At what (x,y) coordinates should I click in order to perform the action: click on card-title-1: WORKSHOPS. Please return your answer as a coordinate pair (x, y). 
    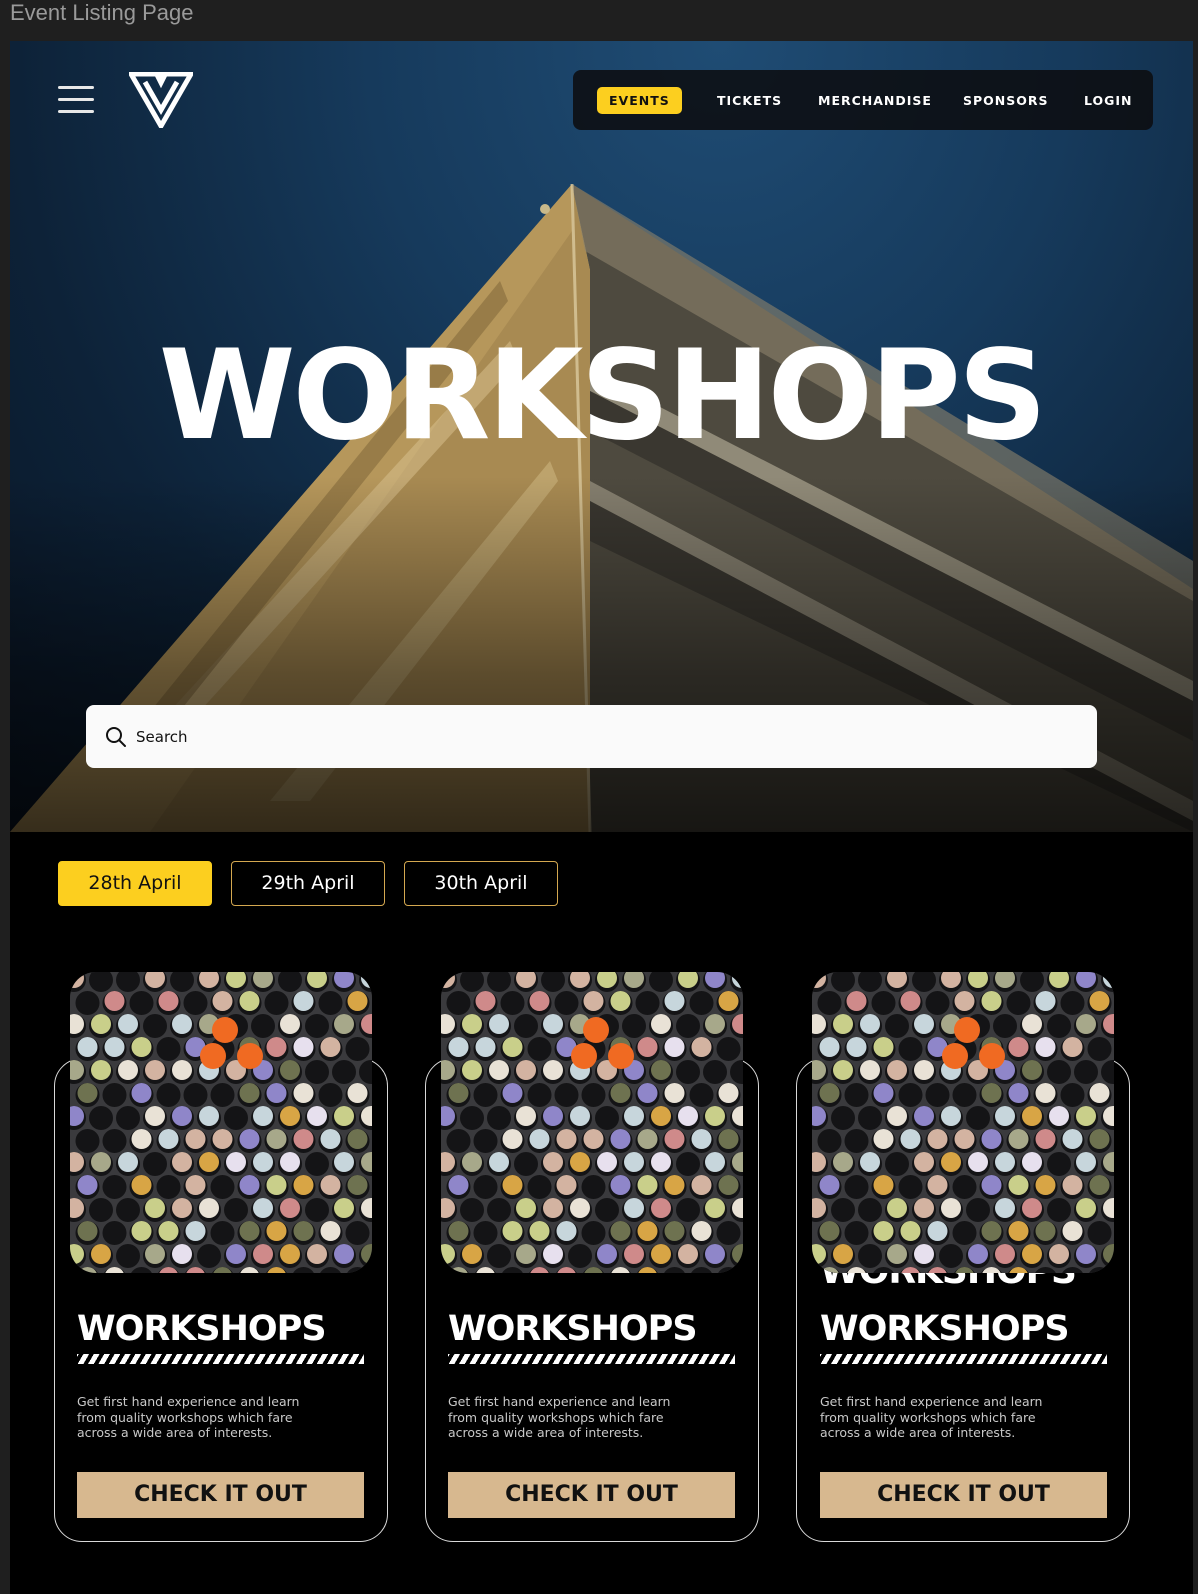
    Looking at the image, I should click on (202, 1329).